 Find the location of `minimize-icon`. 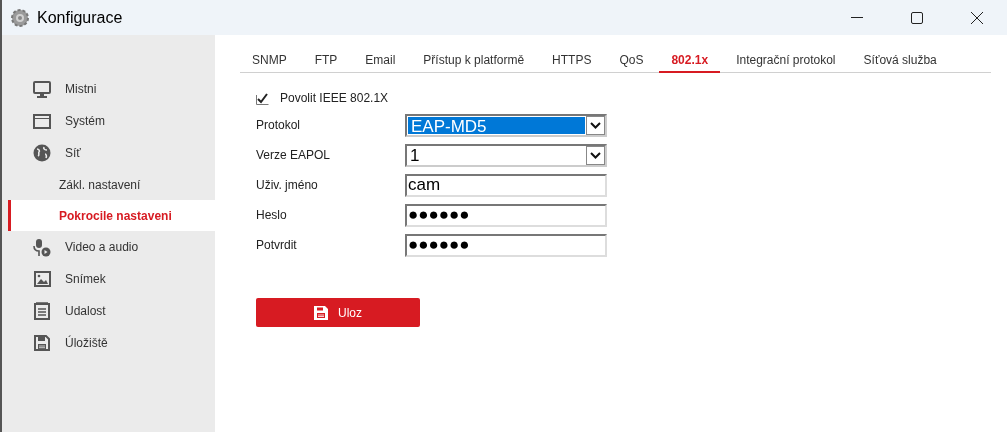

minimize-icon is located at coordinates (857, 17).